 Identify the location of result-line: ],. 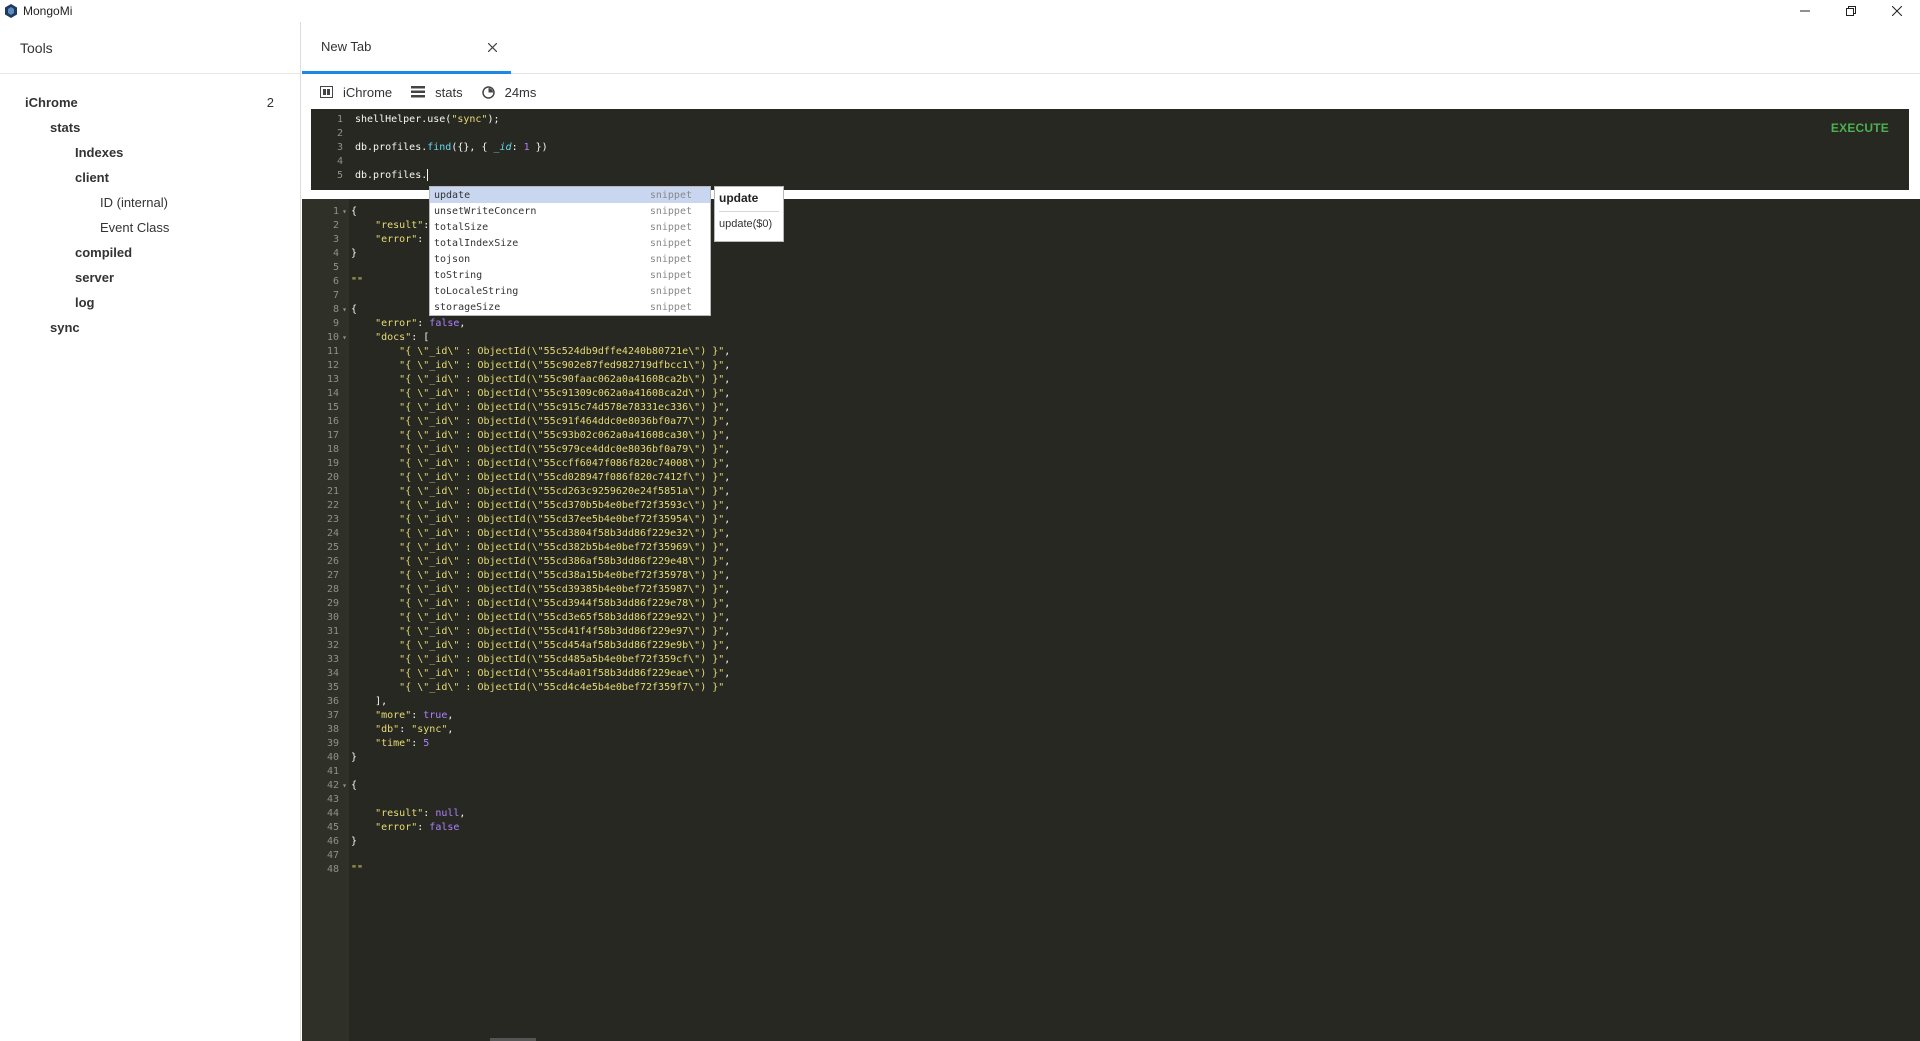
(369, 701).